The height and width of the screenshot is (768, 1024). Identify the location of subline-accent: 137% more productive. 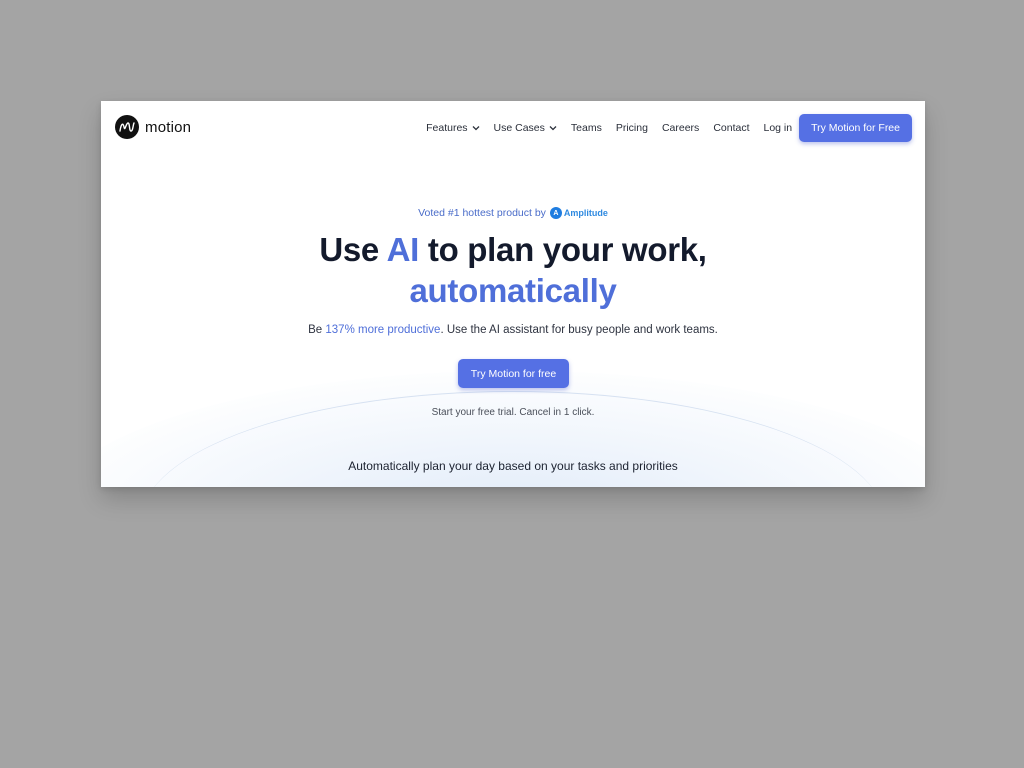
(383, 330).